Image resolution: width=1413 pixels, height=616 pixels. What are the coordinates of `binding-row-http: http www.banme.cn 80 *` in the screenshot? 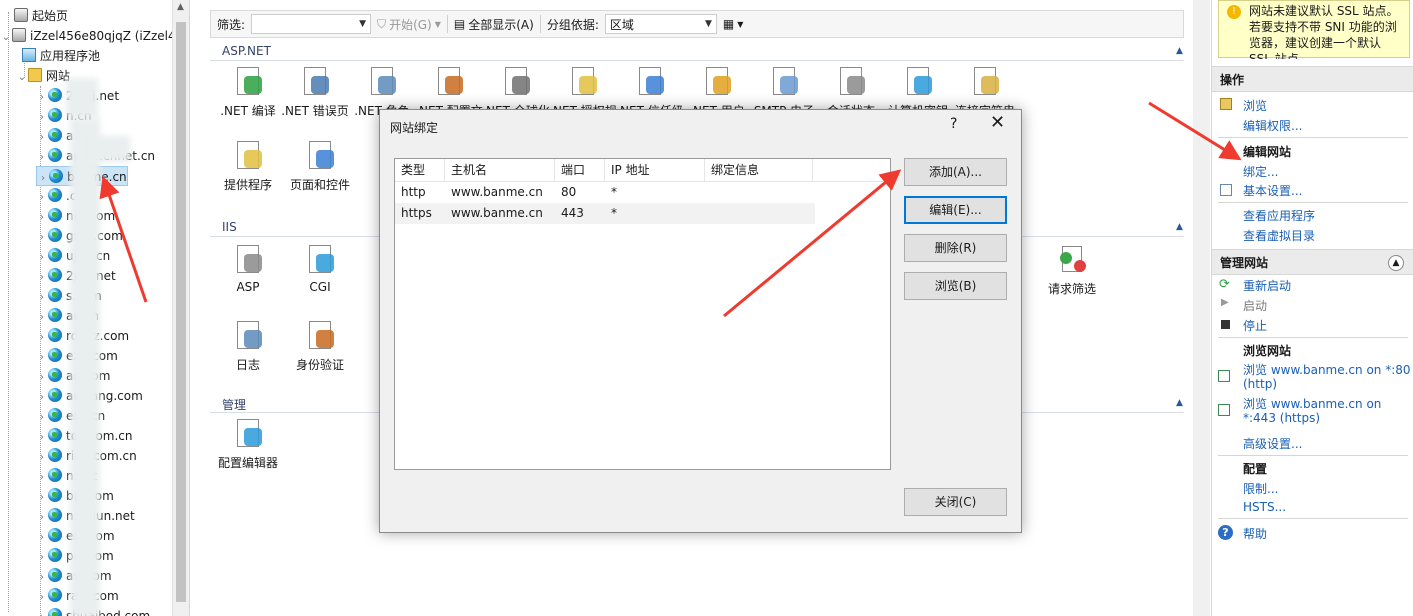 It's located at (642, 192).